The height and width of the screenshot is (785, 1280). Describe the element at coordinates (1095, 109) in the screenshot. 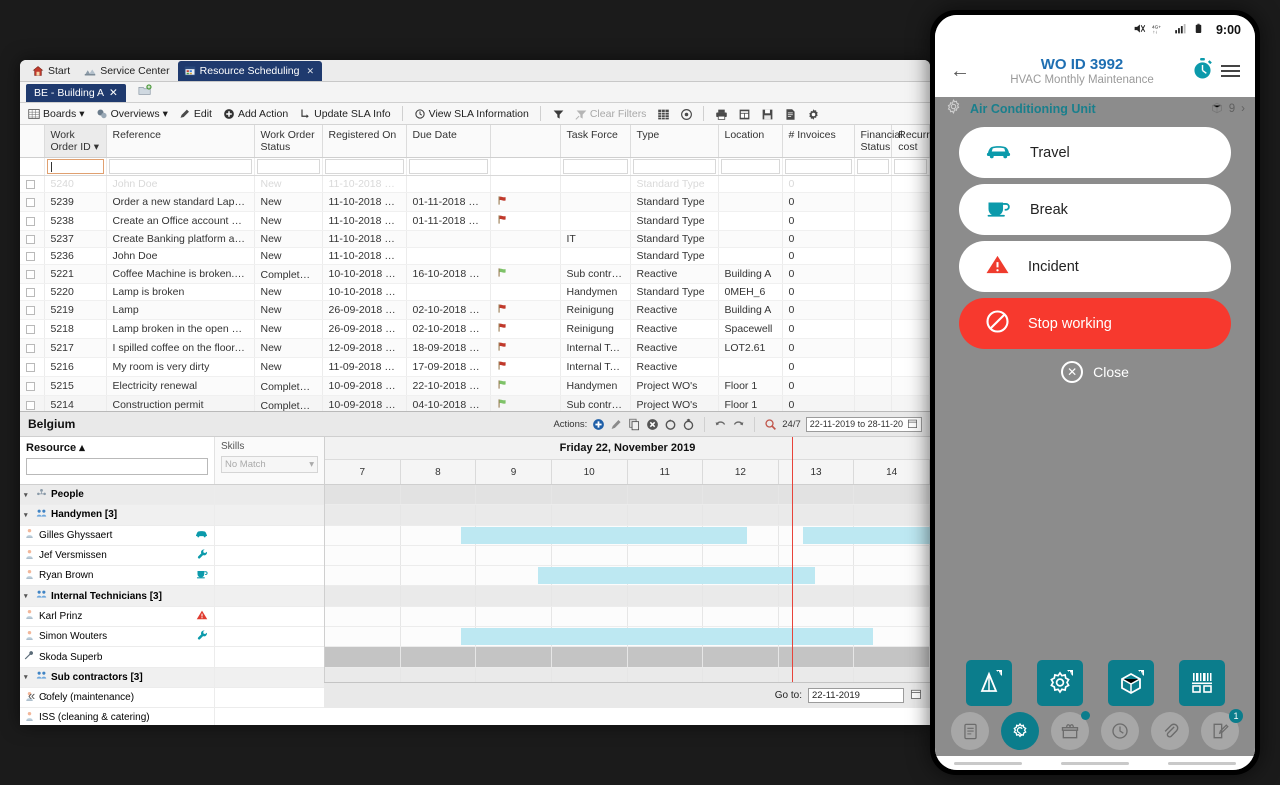

I see `asset-context-bar: Air Conditioning Unit 9 ›` at that location.